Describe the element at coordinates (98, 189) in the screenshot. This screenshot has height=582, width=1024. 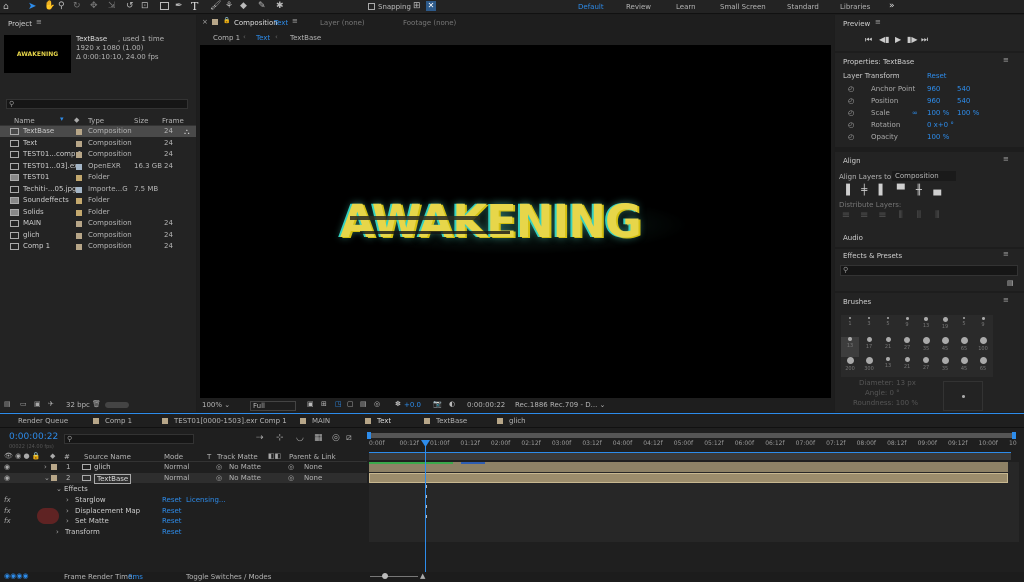
I see `project-item: Techiti-...05.jpg Importe...G 7.5 MB` at that location.